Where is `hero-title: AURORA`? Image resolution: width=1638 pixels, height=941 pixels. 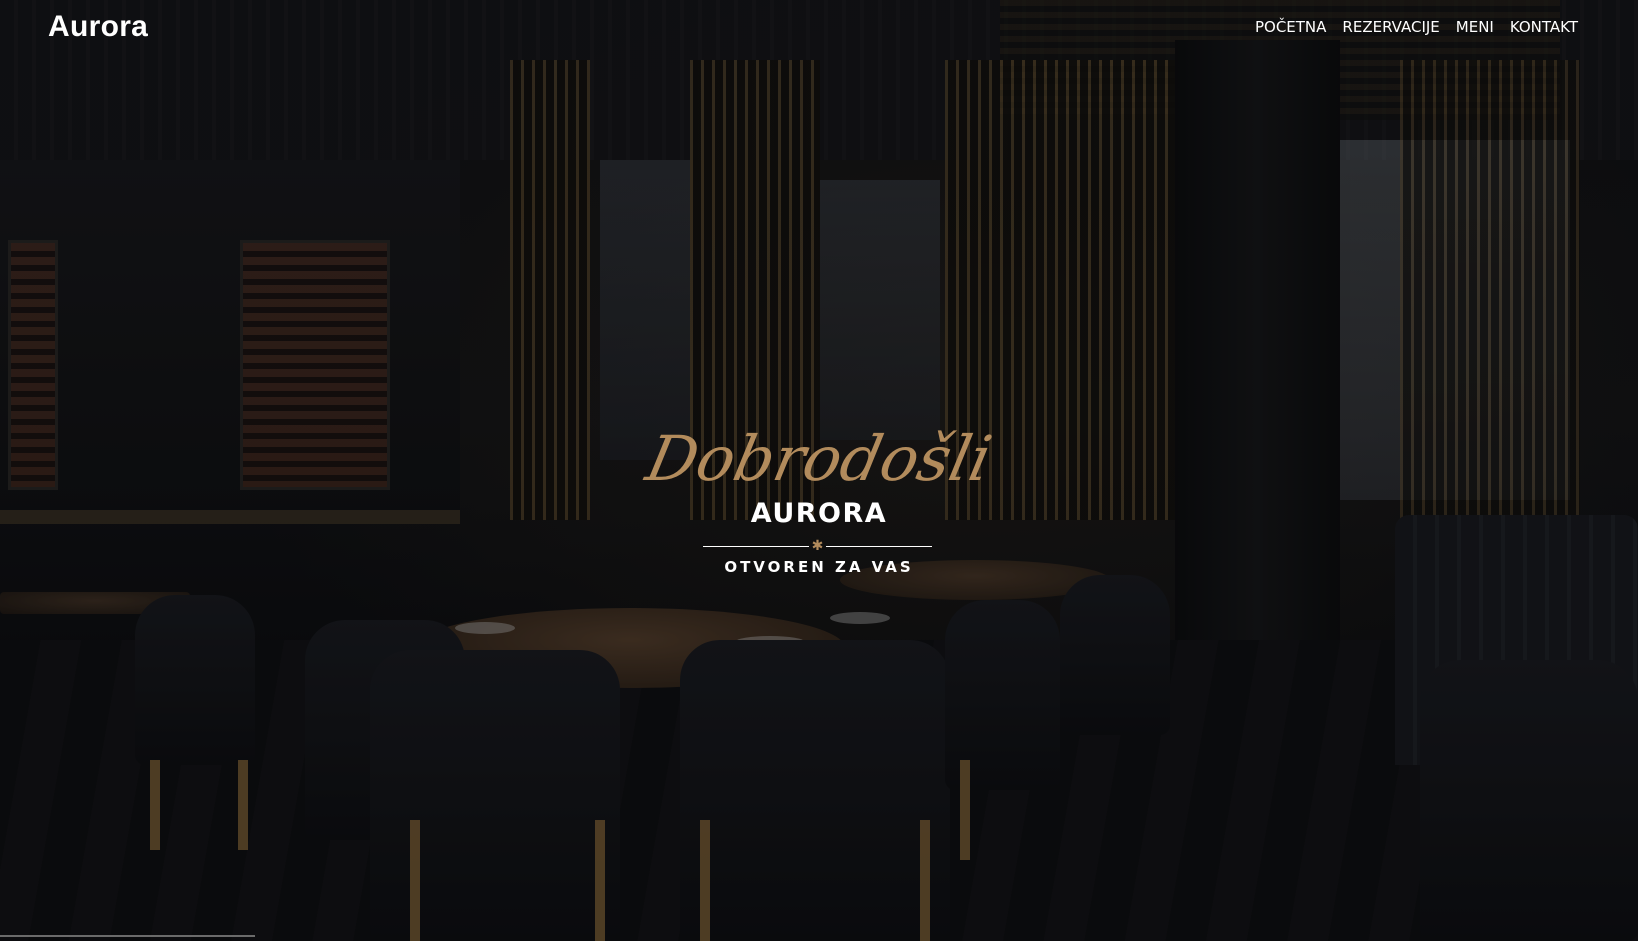 hero-title: AURORA is located at coordinates (819, 513).